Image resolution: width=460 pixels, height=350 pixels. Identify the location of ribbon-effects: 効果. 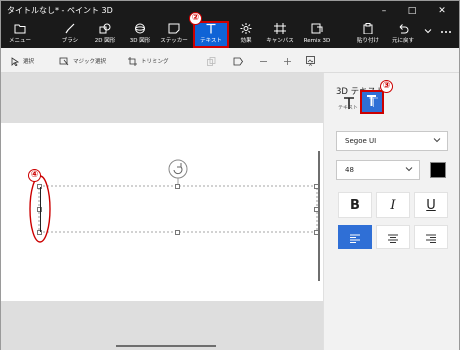
(246, 34).